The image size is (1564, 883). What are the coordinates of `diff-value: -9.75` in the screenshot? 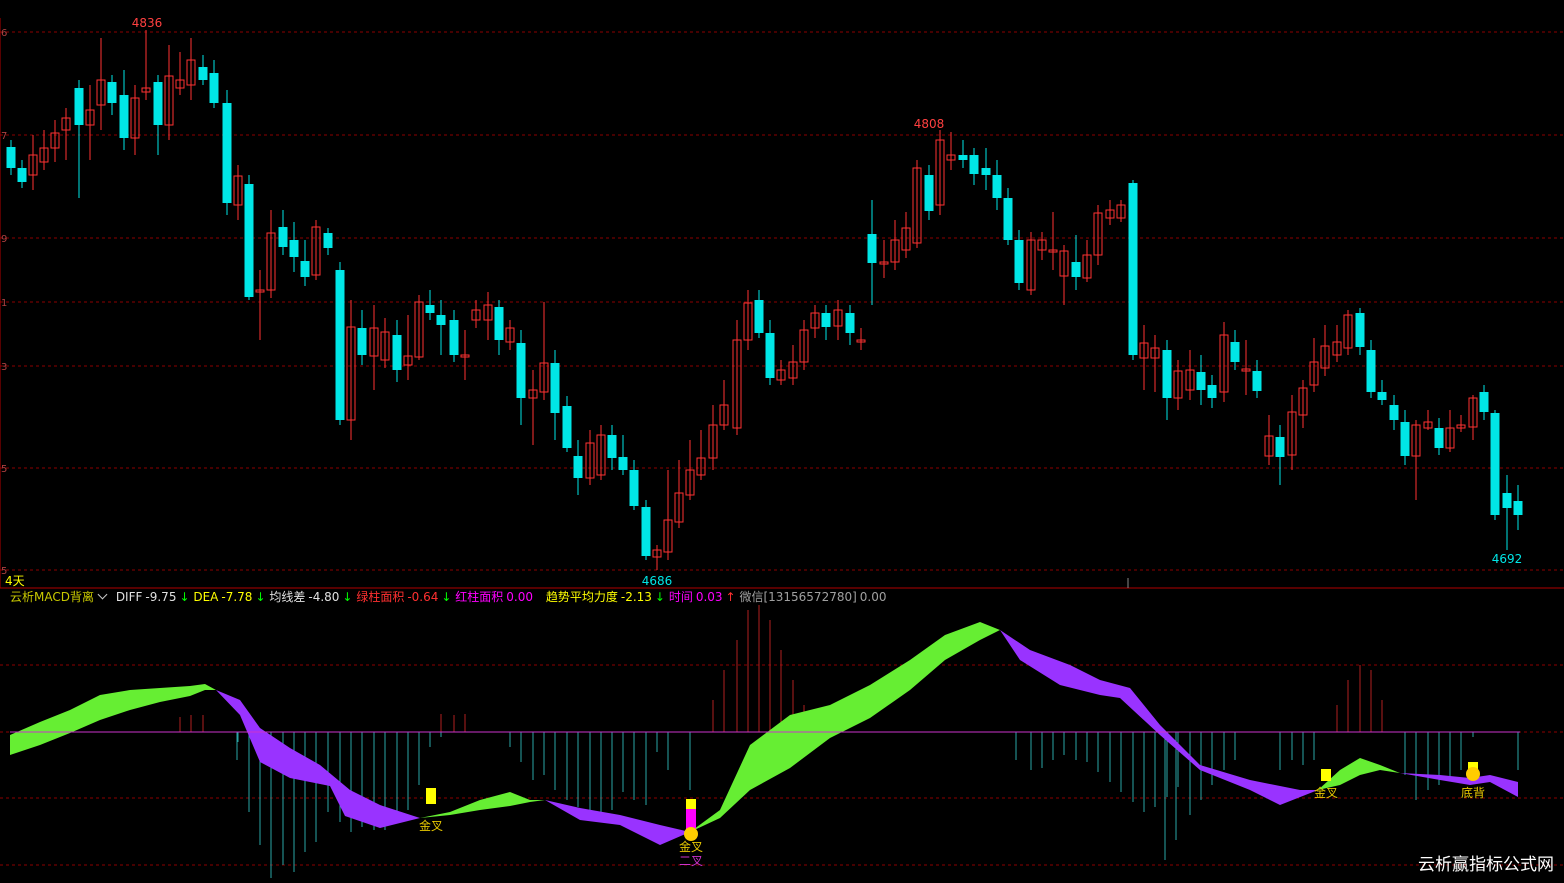 It's located at (161, 597).